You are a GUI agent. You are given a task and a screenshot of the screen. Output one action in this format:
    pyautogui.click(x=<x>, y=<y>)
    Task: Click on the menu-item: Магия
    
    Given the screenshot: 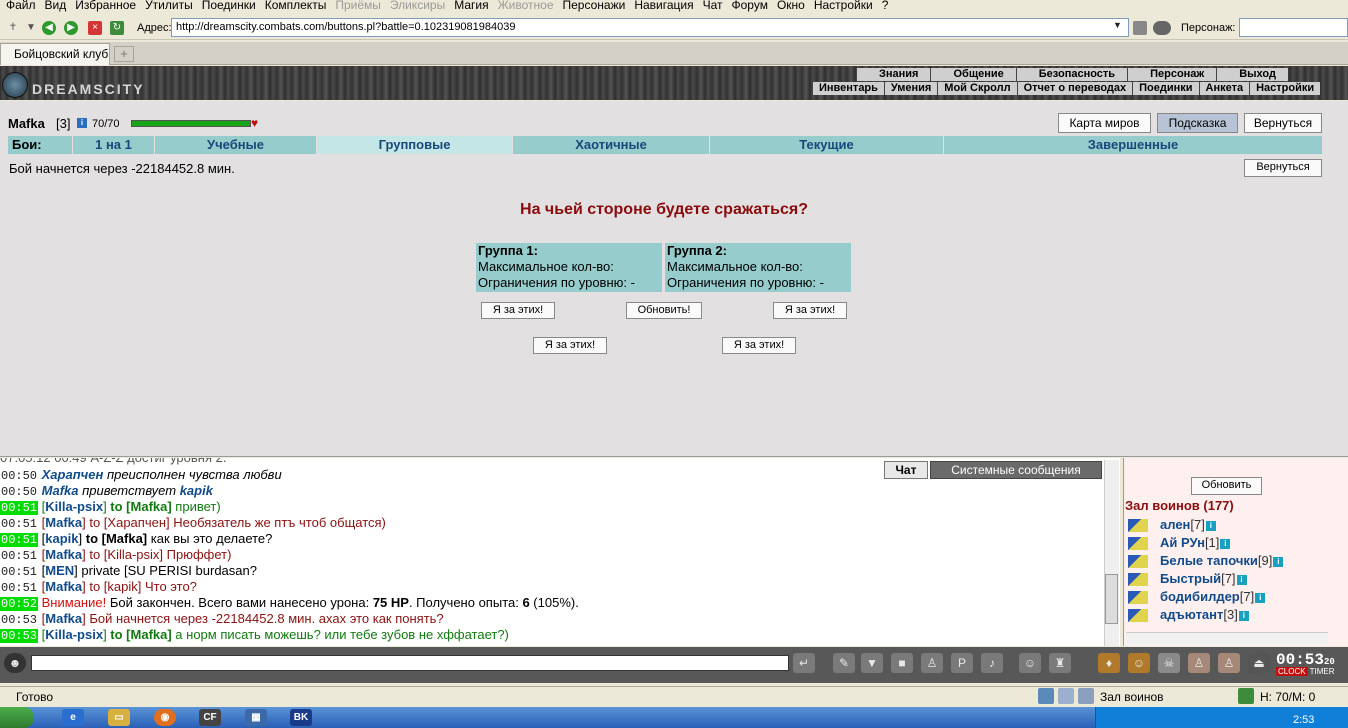 What is the action you would take?
    pyautogui.click(x=471, y=5)
    